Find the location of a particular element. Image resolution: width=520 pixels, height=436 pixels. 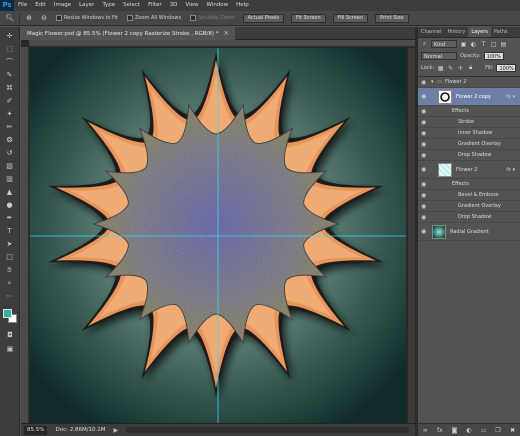

lasso-tool-icon: ⌒ is located at coordinates (10, 62).